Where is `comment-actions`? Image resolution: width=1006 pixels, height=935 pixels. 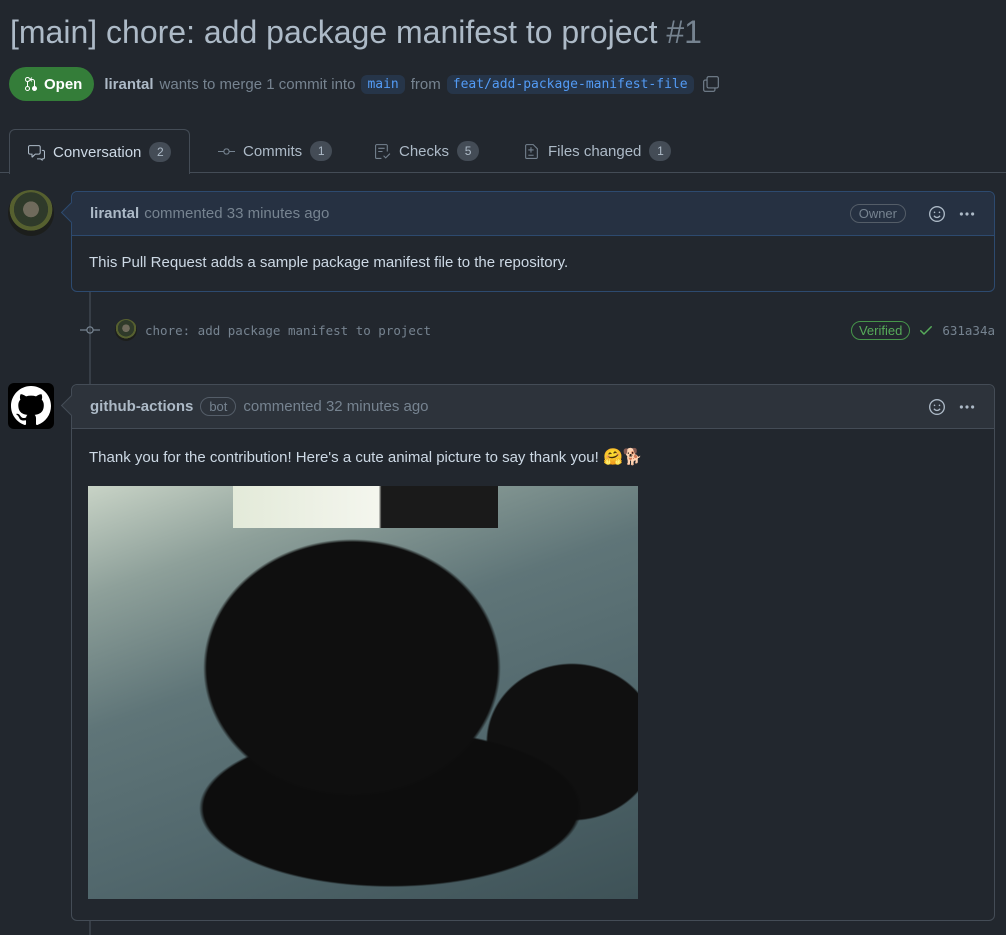 comment-actions is located at coordinates (952, 407).